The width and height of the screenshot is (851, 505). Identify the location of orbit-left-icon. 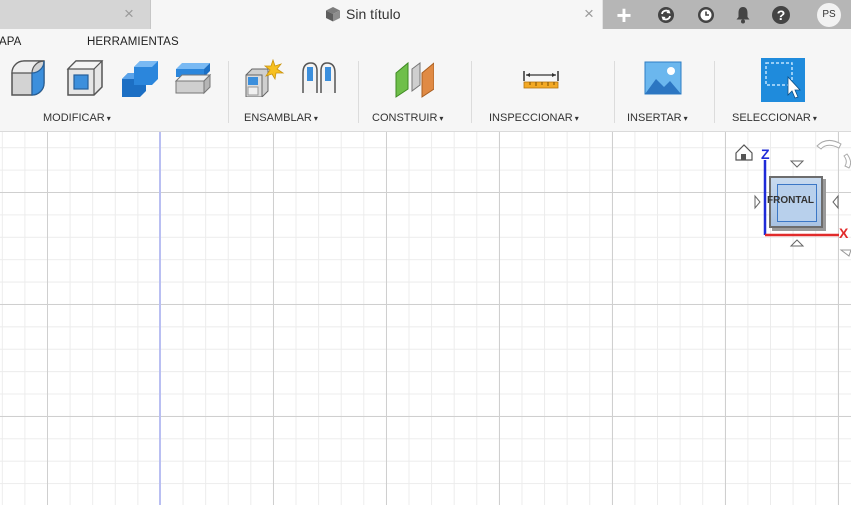
(757, 202).